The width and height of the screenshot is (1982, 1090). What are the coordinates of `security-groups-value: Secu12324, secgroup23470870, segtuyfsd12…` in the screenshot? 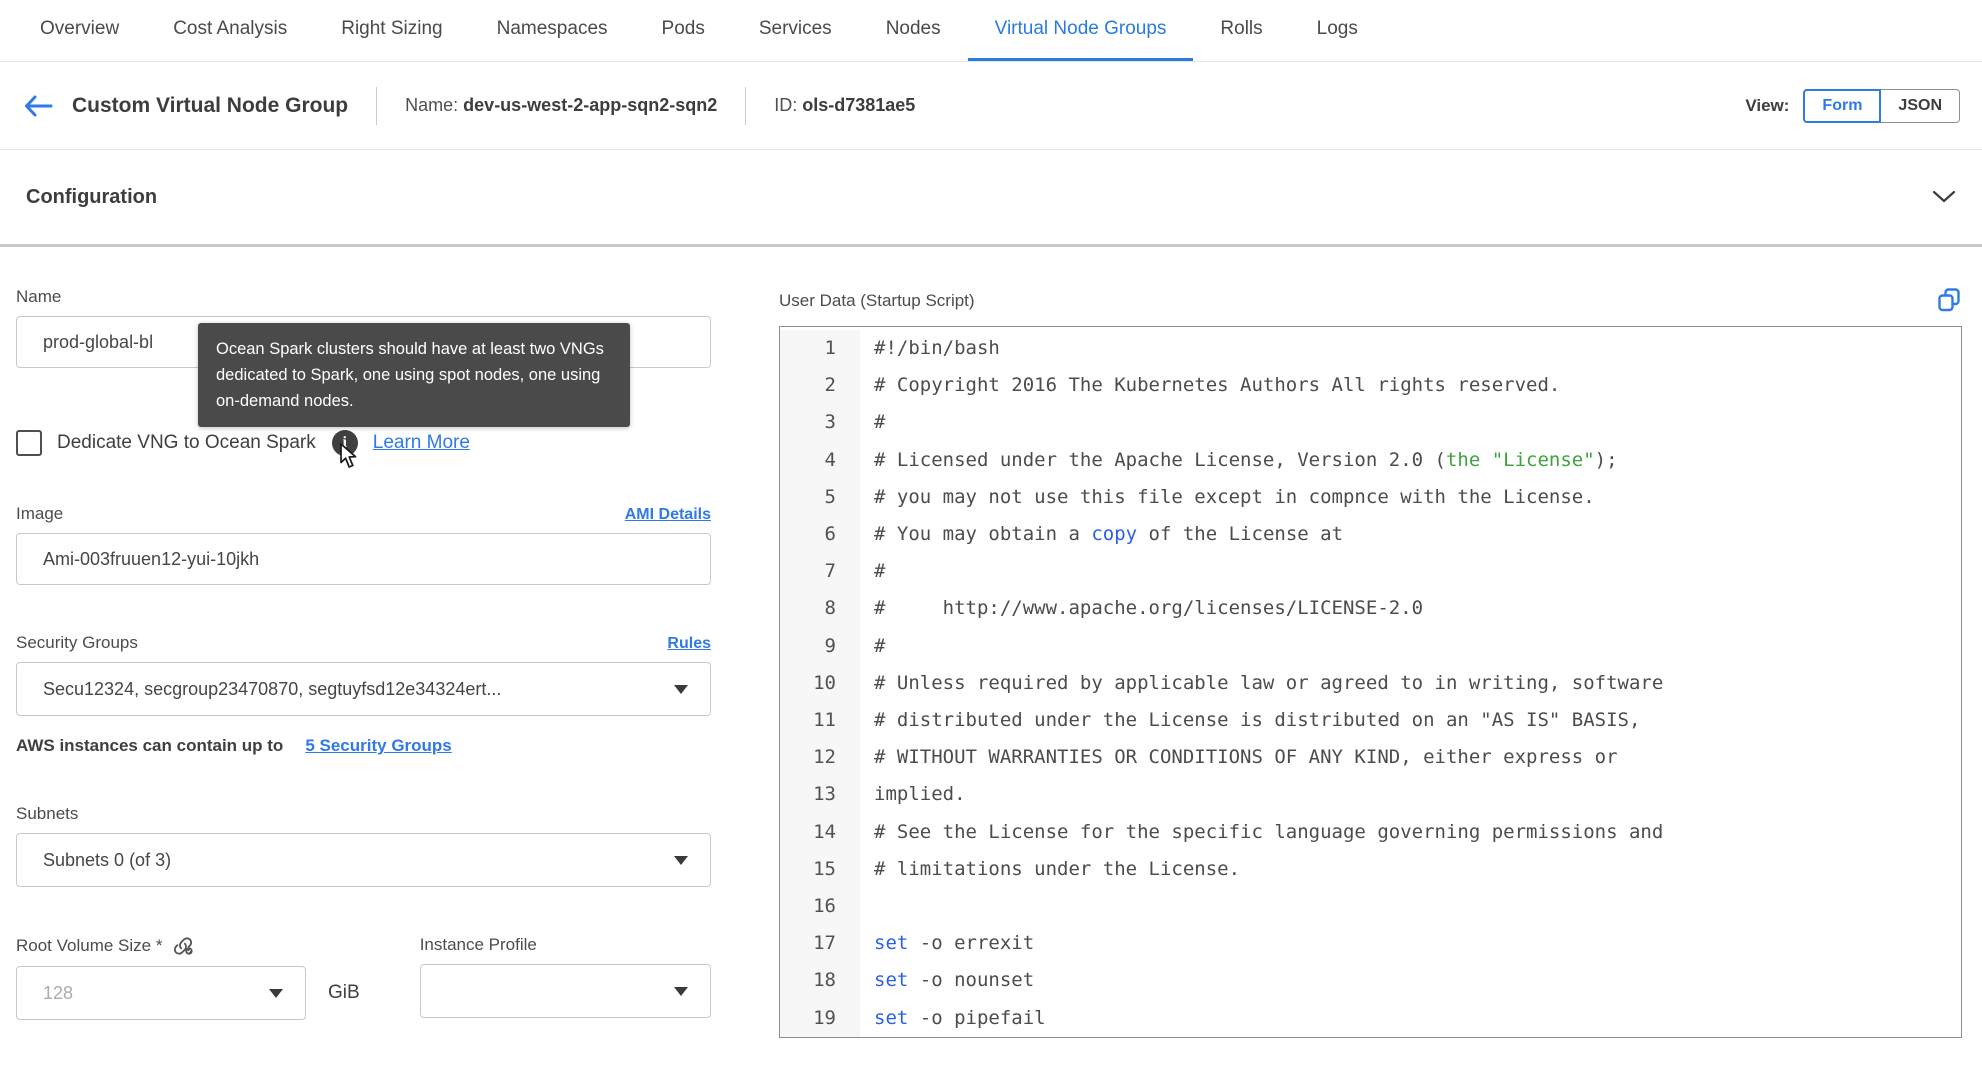 It's located at (272, 688).